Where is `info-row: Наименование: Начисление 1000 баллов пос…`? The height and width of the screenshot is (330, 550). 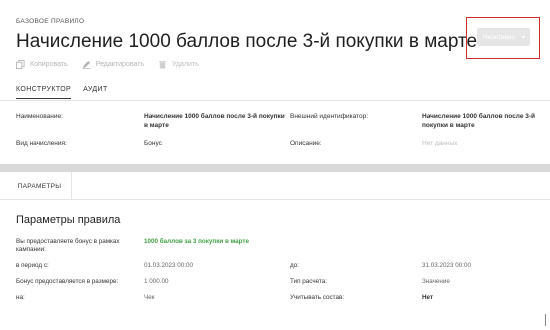 info-row: Наименование: Начисление 1000 баллов пос… is located at coordinates (283, 121).